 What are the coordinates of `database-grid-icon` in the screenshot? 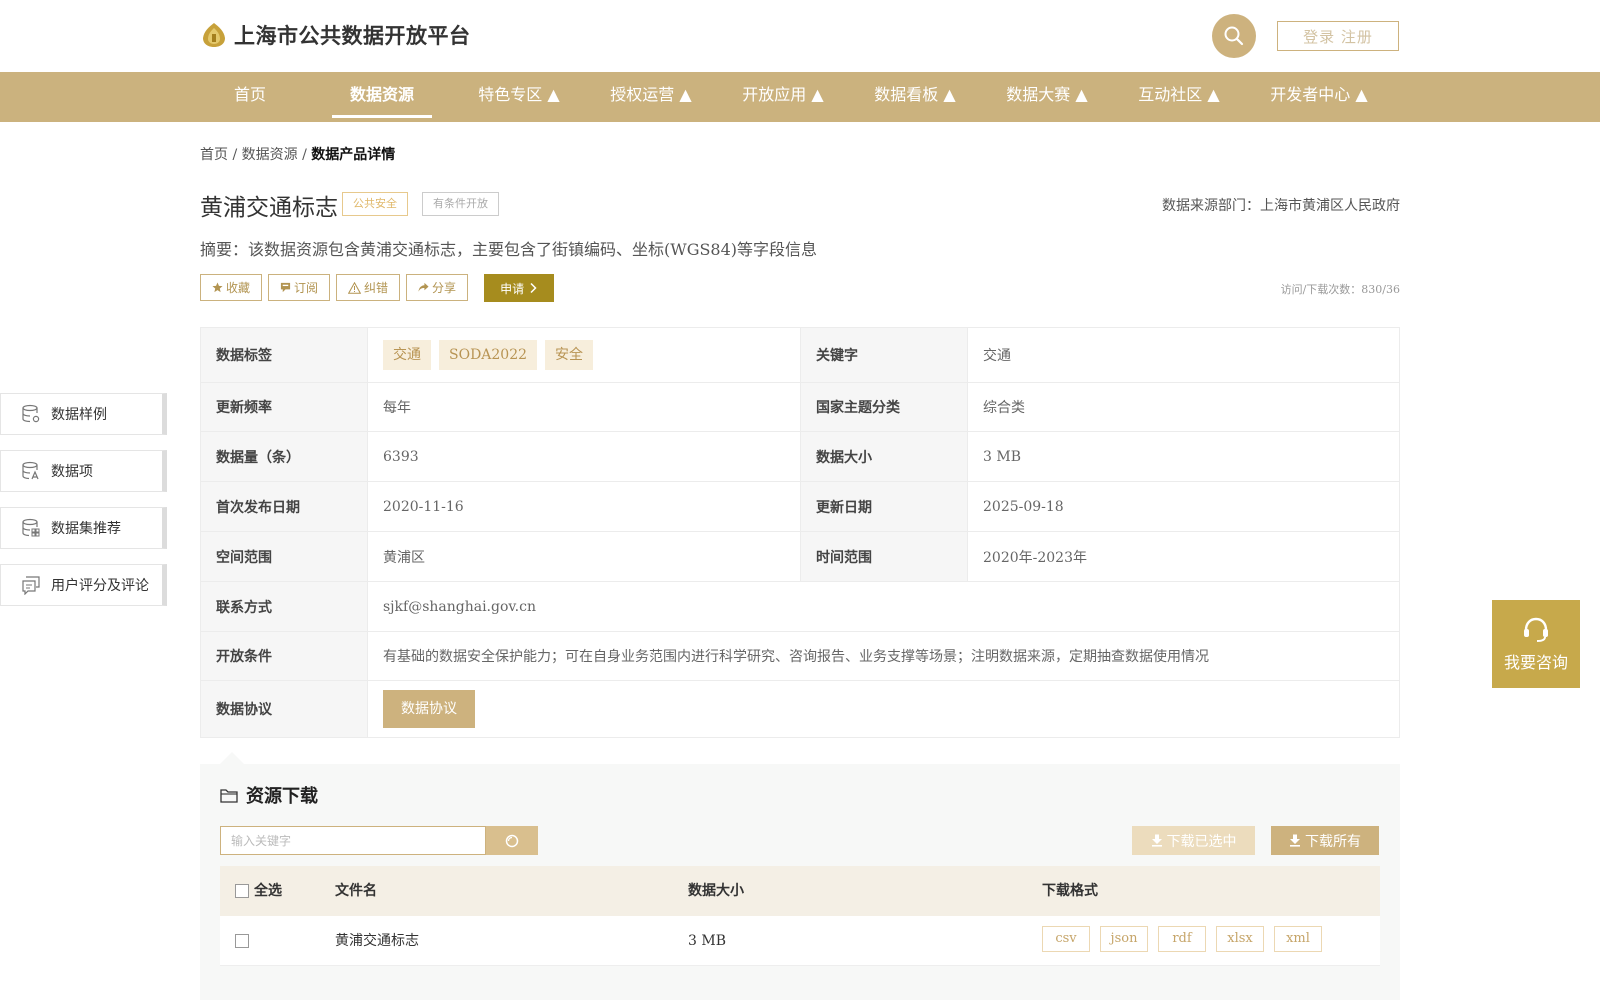 It's located at (31, 527).